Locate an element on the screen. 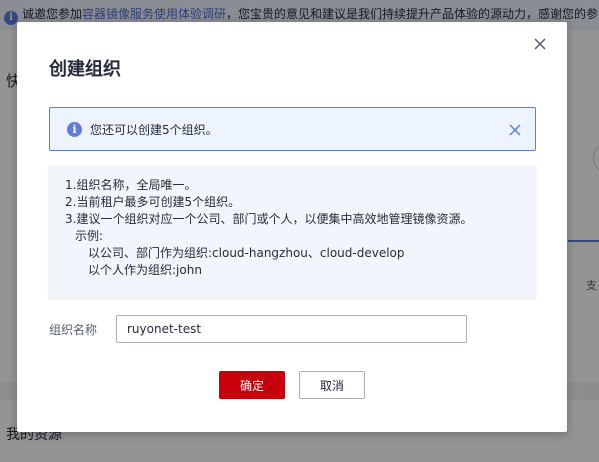 The image size is (599, 462). alert-close-icon is located at coordinates (515, 129).